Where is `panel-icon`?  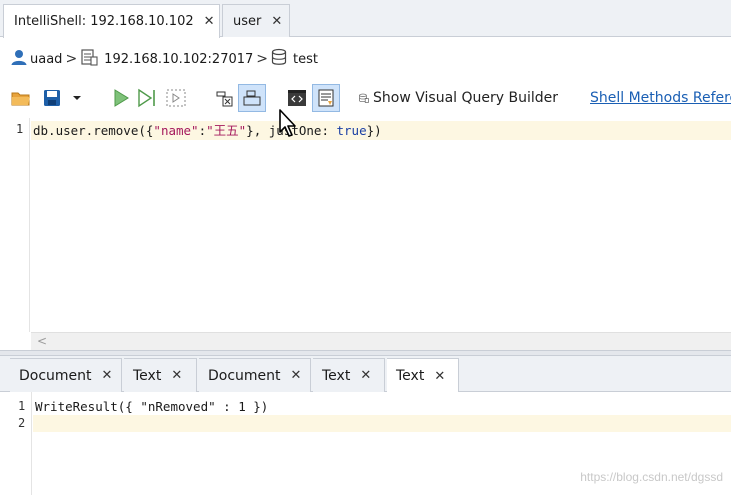
panel-icon is located at coordinates (252, 98).